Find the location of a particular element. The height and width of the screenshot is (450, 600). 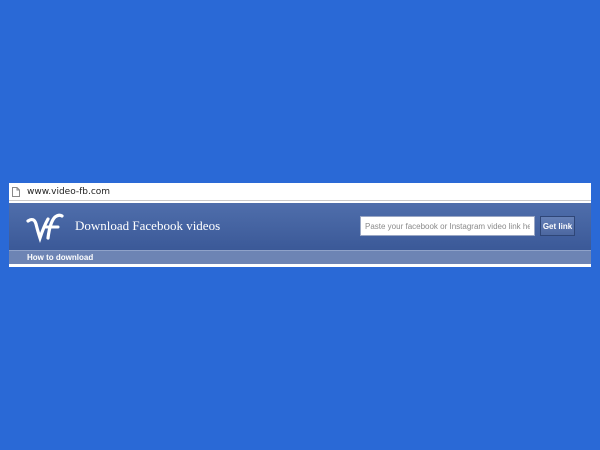

site-title: Download Facebook videos is located at coordinates (148, 225).